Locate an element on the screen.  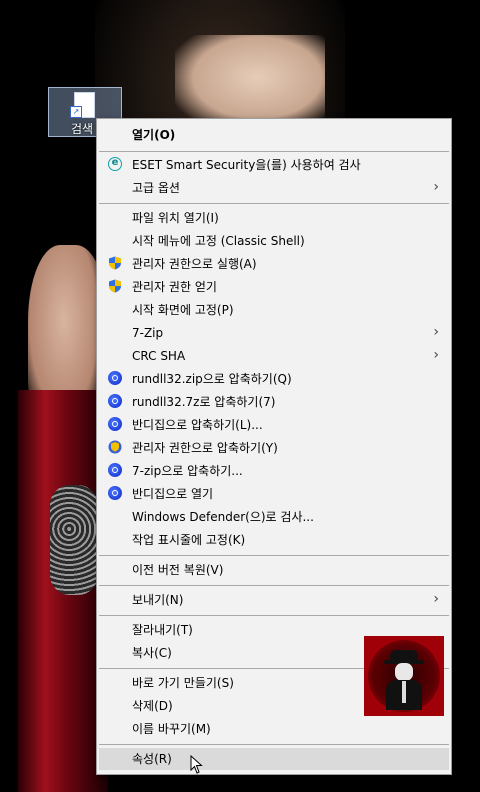
menu-item-take-ownership: 관리자 권한 얻기 is located at coordinates (274, 287).